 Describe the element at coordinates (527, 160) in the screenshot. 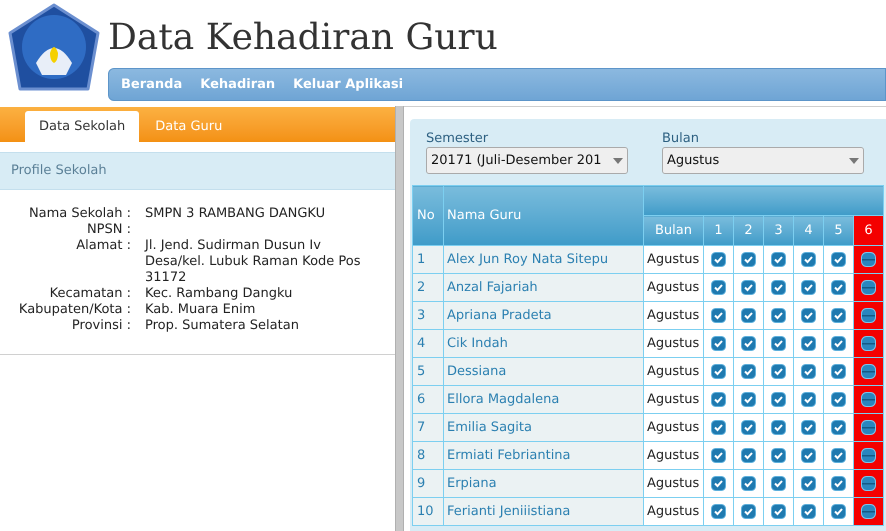

I see `dropdown: 20171 (Juli-Desember 201` at that location.